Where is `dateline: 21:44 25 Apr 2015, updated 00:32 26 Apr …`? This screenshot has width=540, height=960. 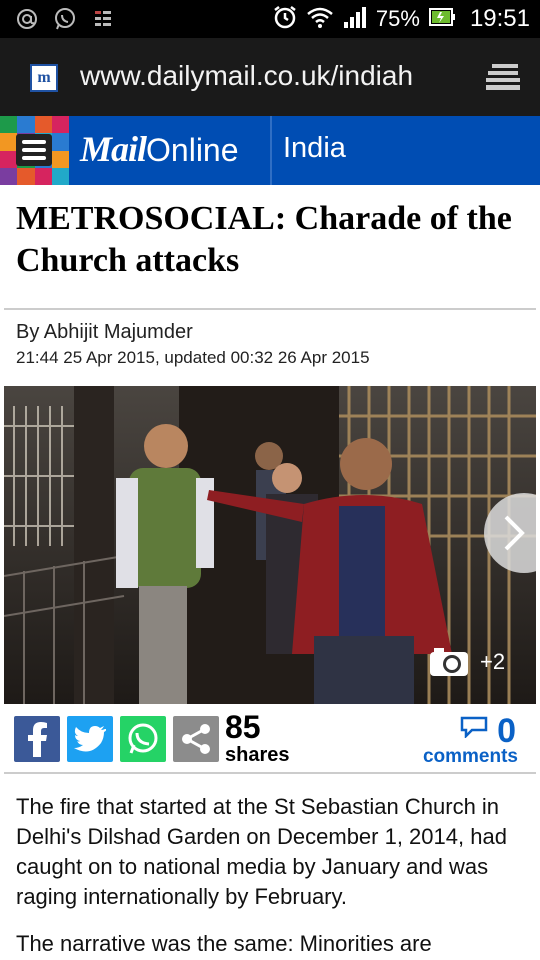 dateline: 21:44 25 Apr 2015, updated 00:32 26 Apr … is located at coordinates (193, 357).